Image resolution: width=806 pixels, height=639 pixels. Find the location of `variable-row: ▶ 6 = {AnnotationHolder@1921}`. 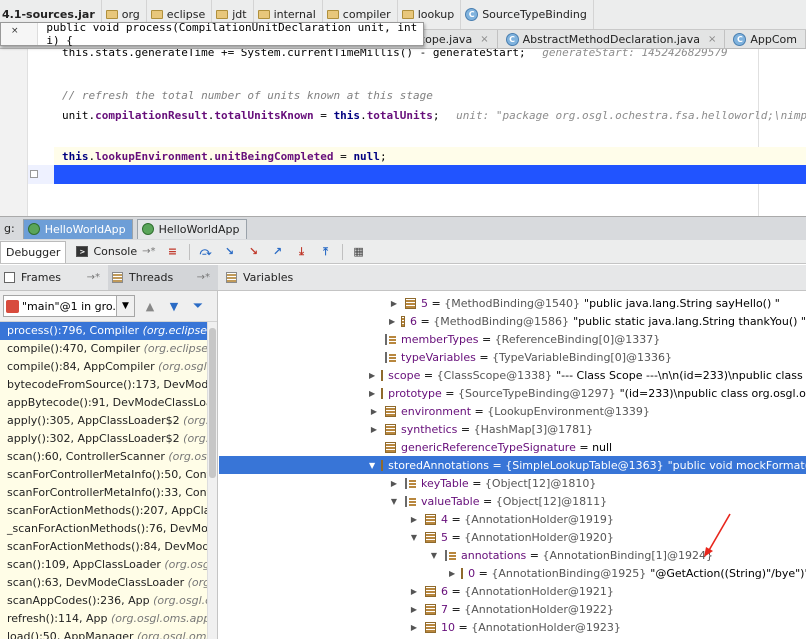

variable-row: ▶ 6 = {AnnotationHolder@1921} is located at coordinates (512, 591).